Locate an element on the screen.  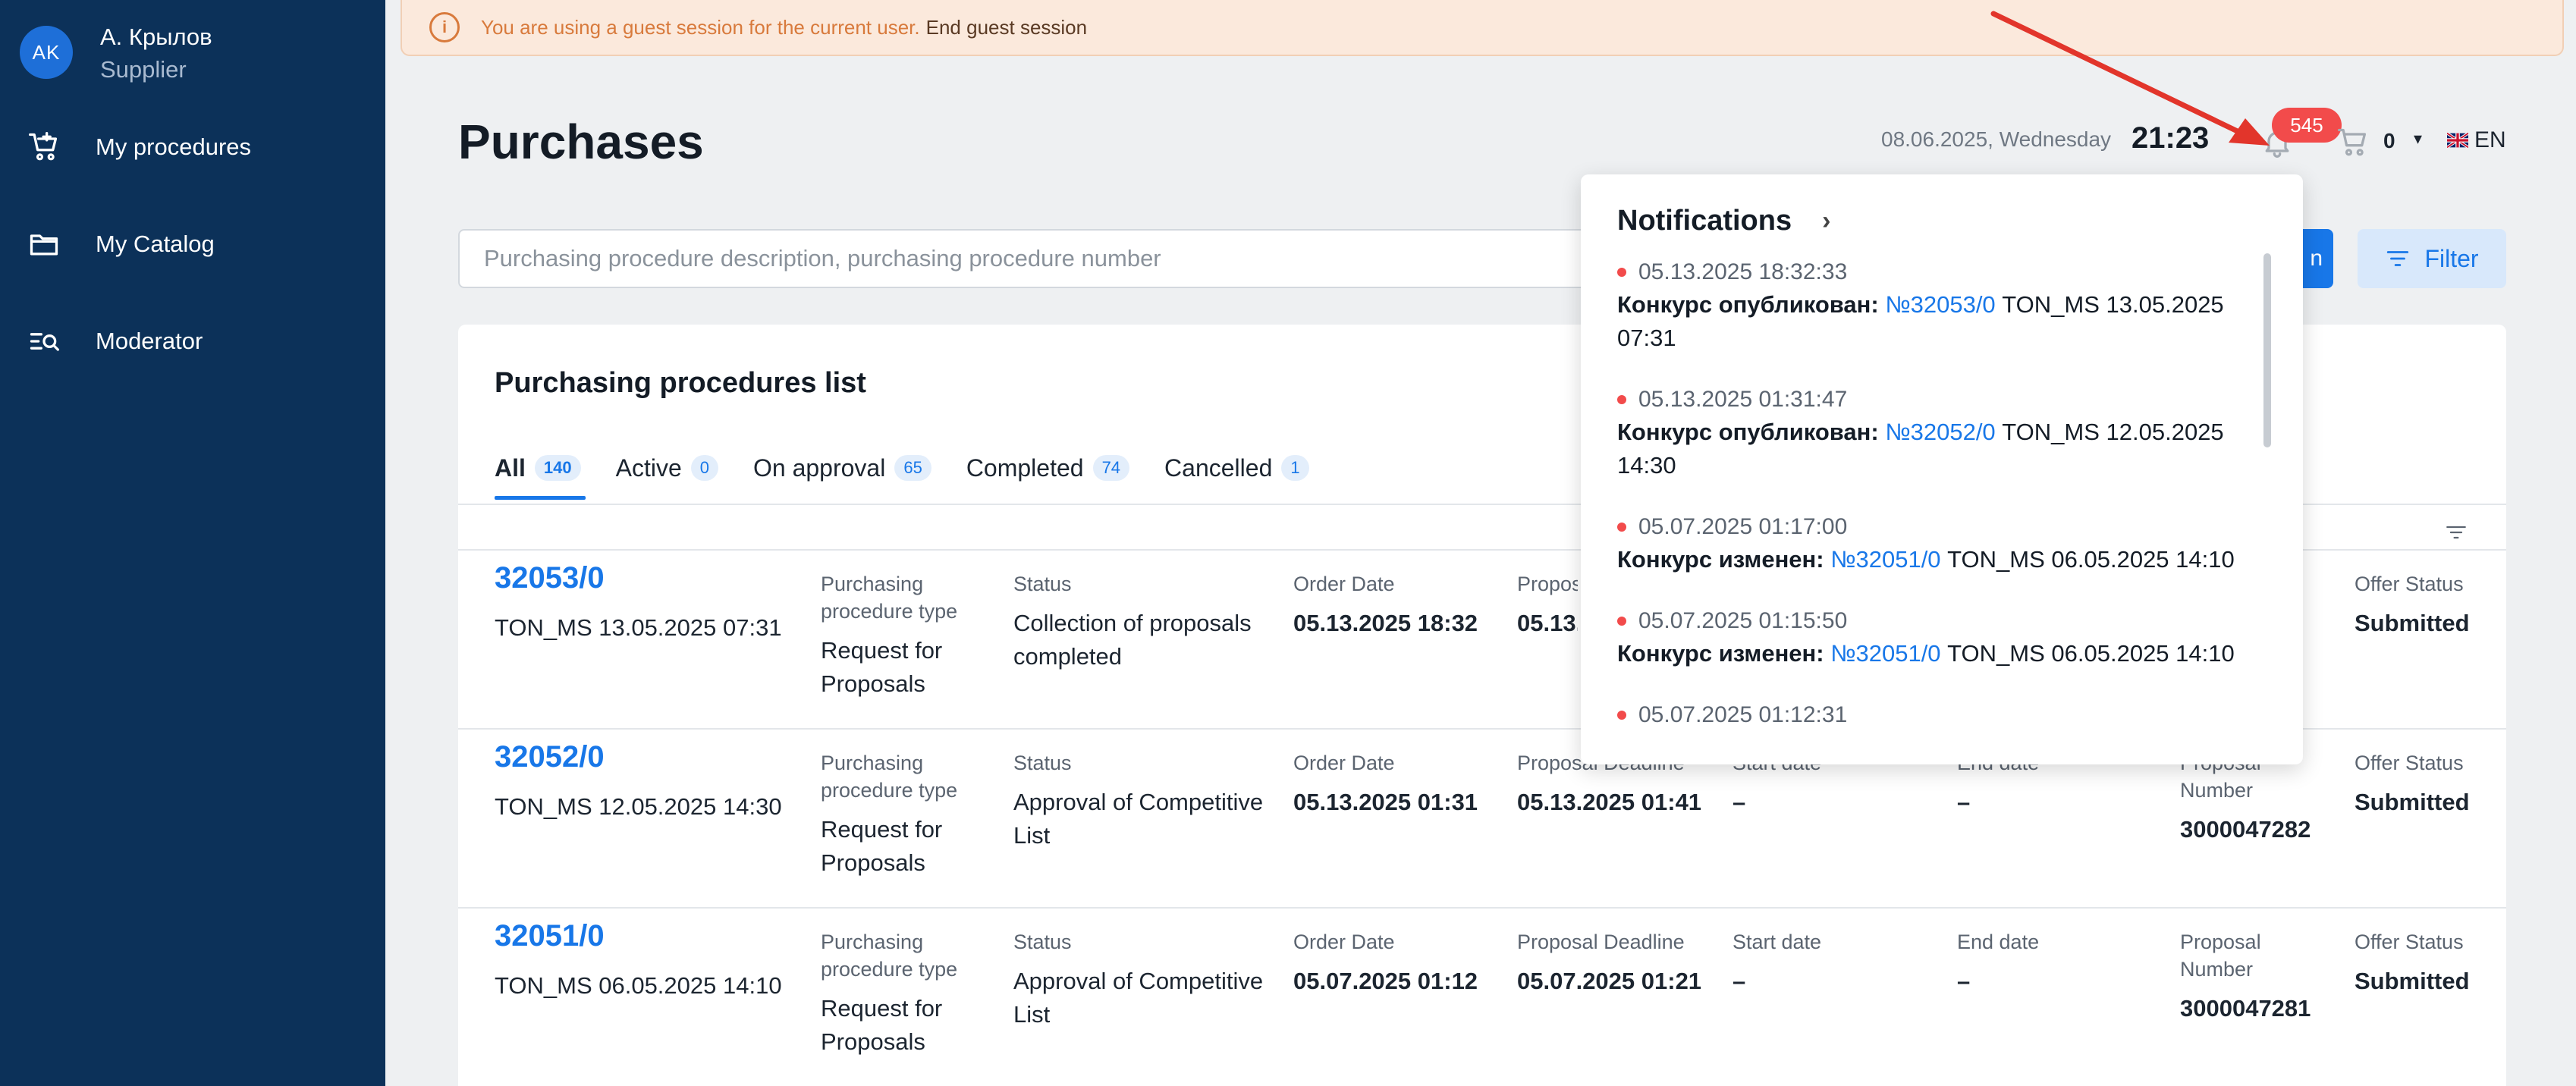
notifications-scrollbar is located at coordinates (2267, 350).